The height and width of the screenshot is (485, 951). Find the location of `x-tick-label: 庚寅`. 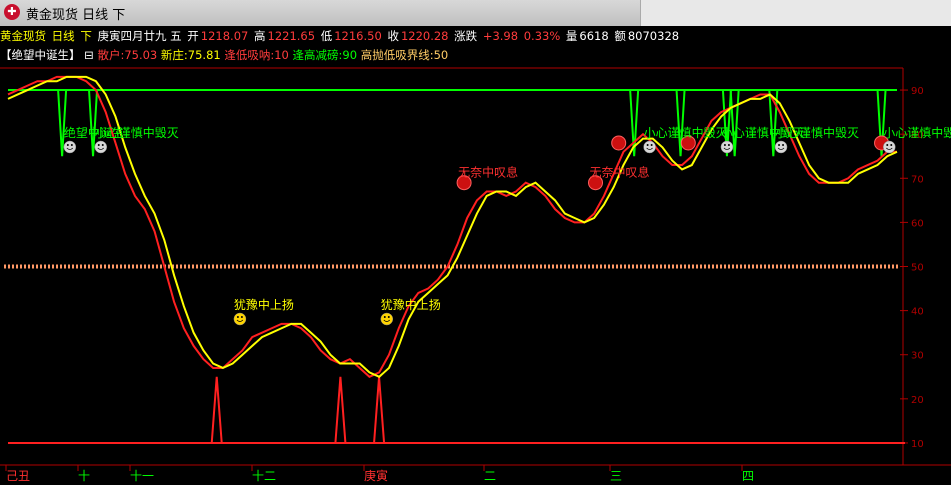

x-tick-label: 庚寅 is located at coordinates (376, 475).